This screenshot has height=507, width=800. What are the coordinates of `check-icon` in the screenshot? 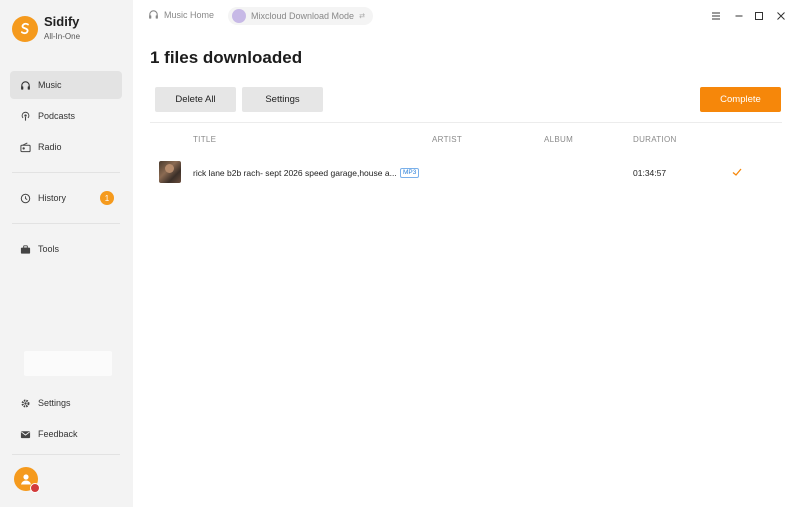 It's located at (737, 172).